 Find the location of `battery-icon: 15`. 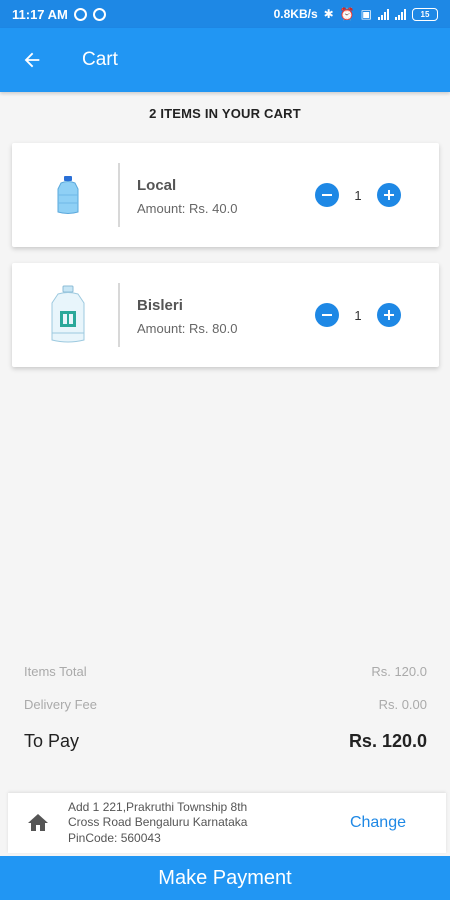

battery-icon: 15 is located at coordinates (425, 14).